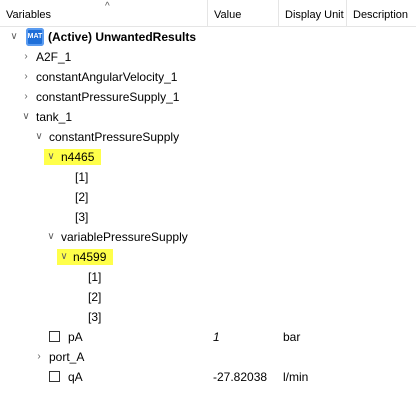  Describe the element at coordinates (208, 157) in the screenshot. I see `tree-row-n4465: ∨ n4465` at that location.